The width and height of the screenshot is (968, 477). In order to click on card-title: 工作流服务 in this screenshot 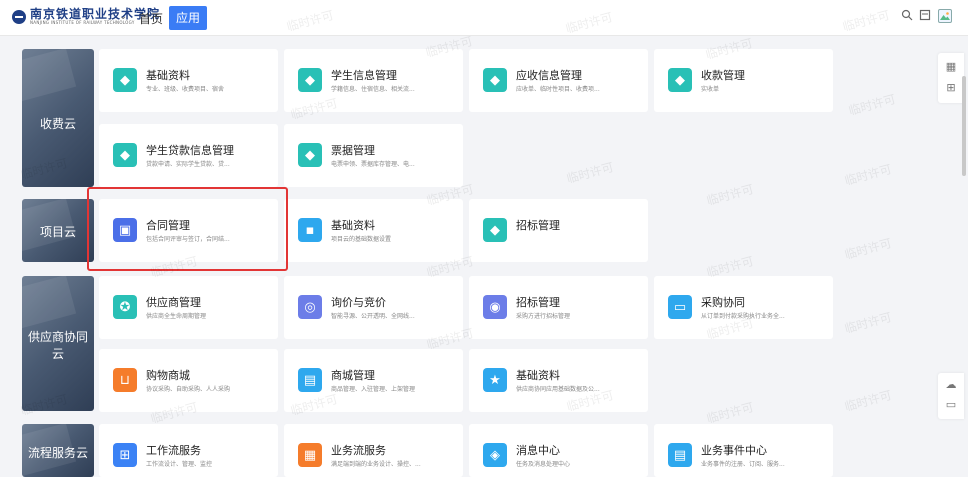, I will do `click(173, 450)`.